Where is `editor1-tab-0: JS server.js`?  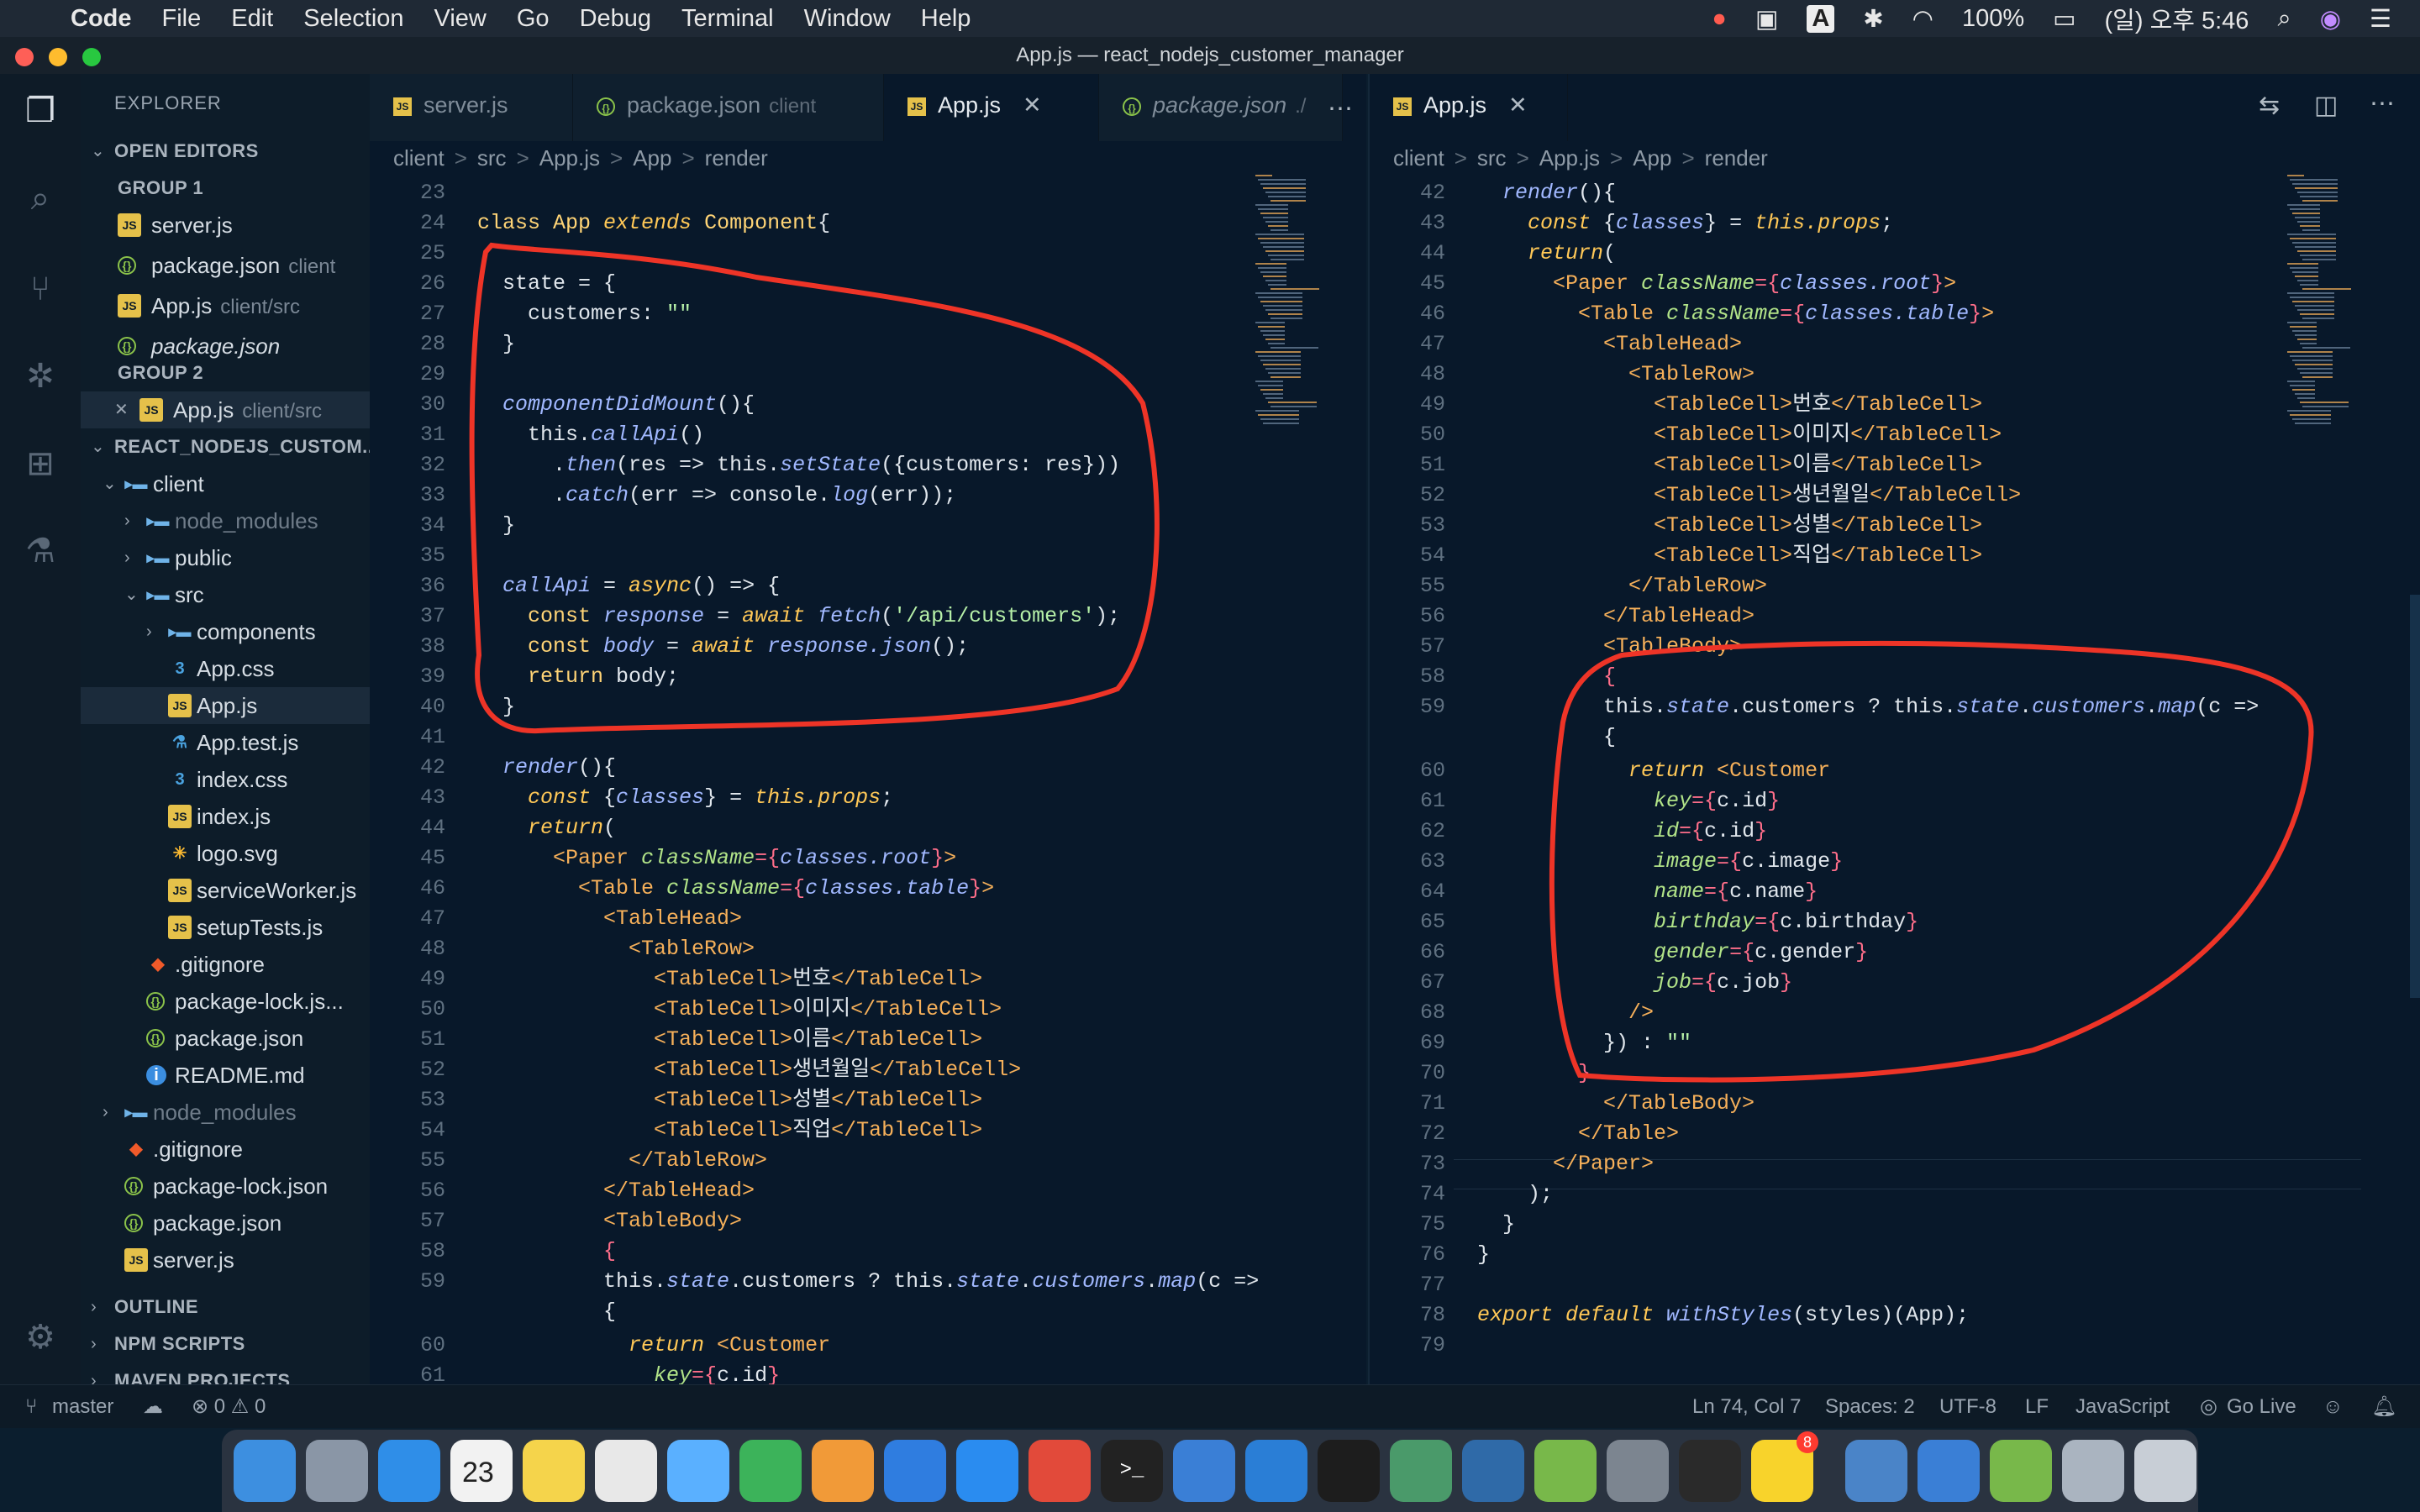
editor1-tab-0: JS server.js is located at coordinates (471, 107).